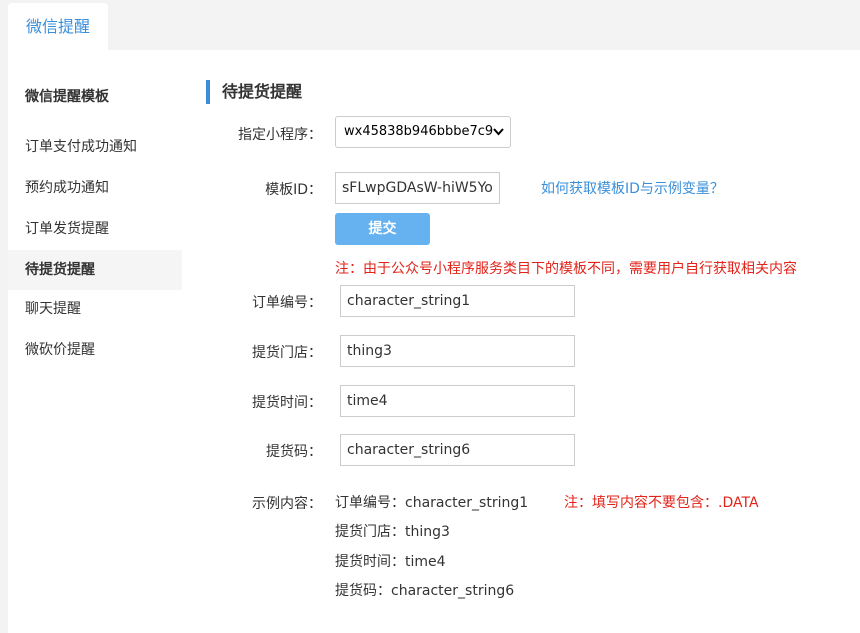 This screenshot has height=633, width=860. Describe the element at coordinates (661, 503) in the screenshot. I see `example-note: 注：填写内容不要包含：.DATA` at that location.